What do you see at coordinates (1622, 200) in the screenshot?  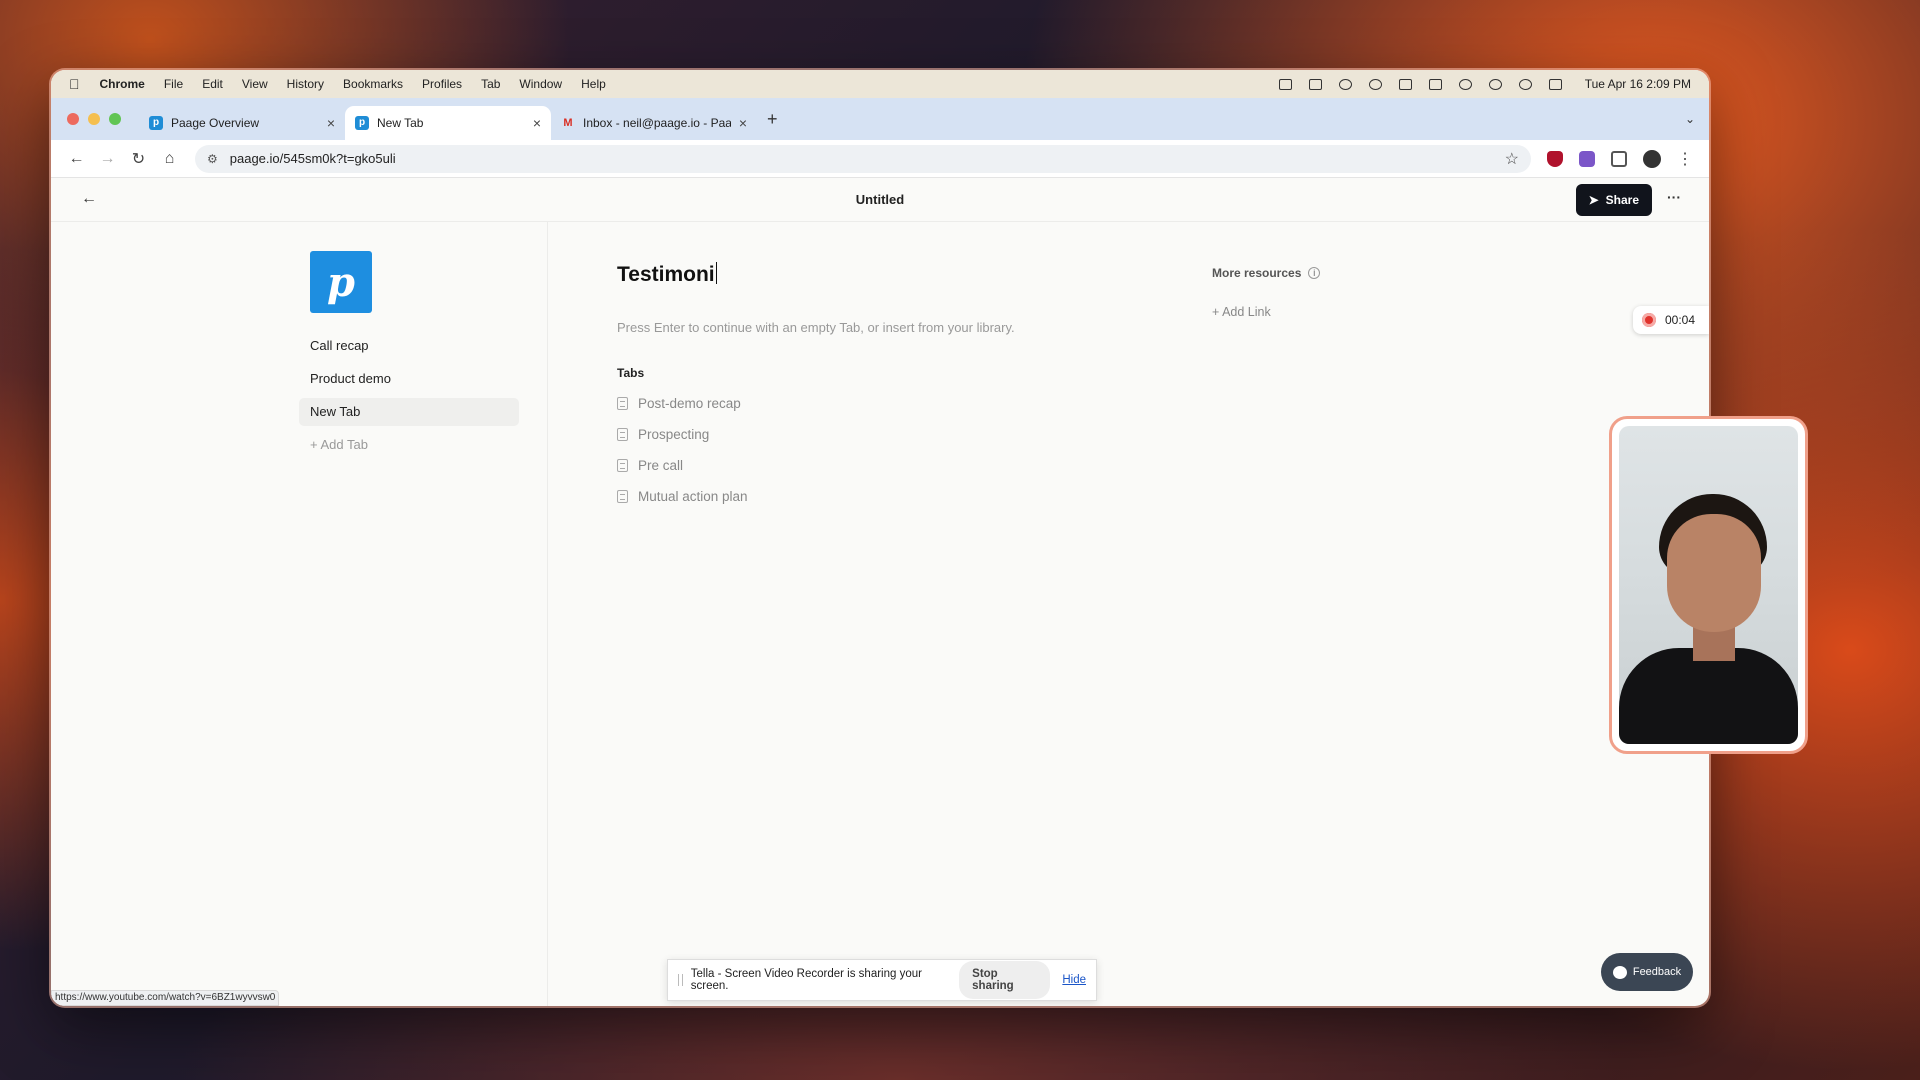 I see `share-button-label: Share` at bounding box center [1622, 200].